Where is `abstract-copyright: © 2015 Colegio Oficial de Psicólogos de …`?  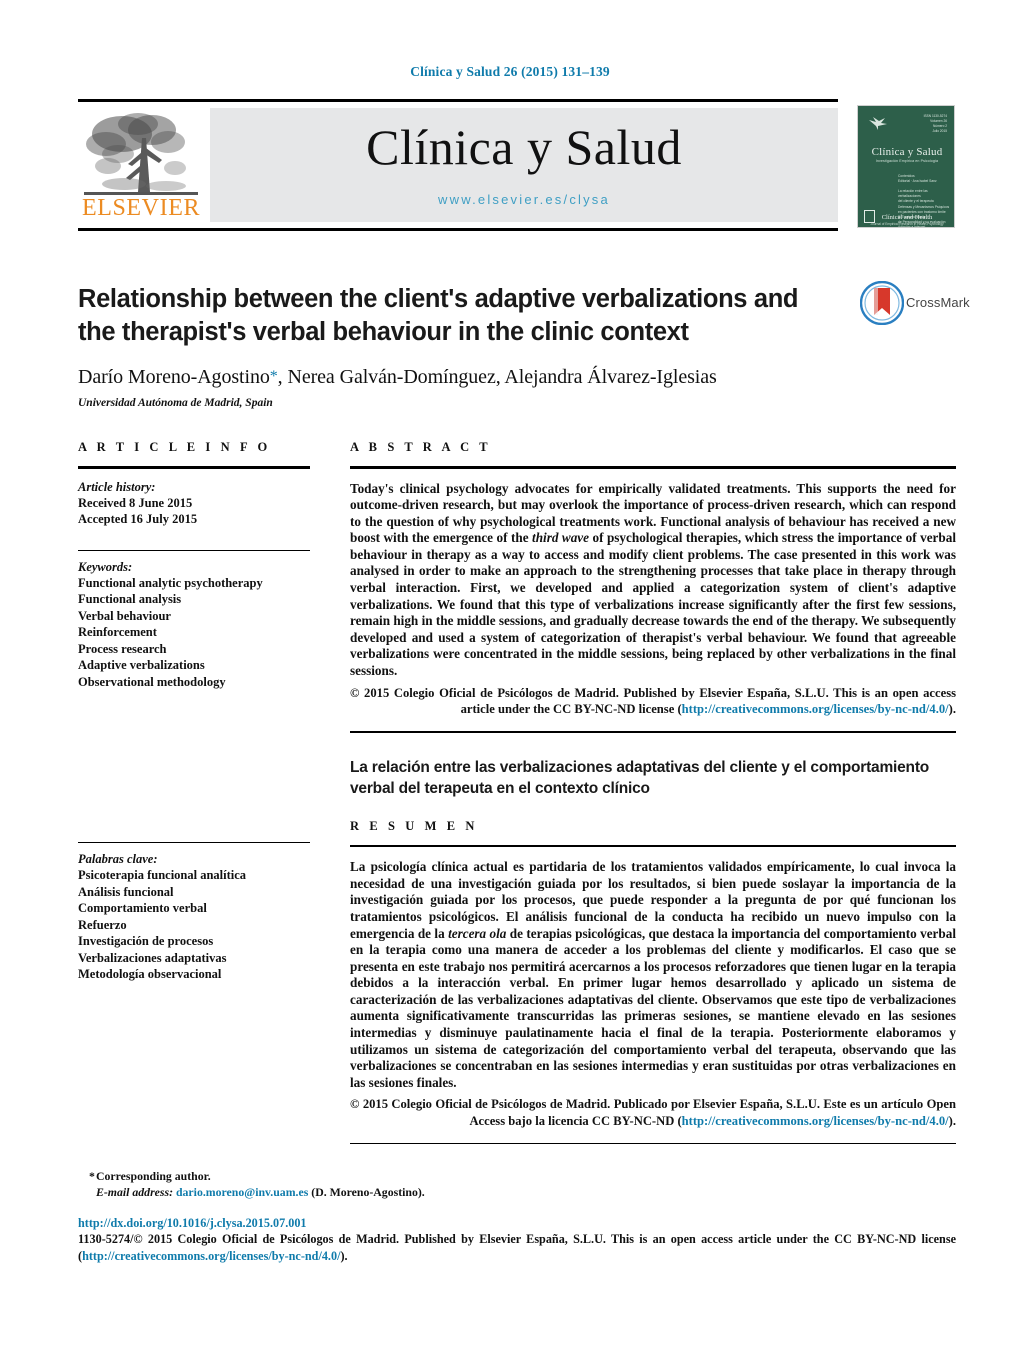
abstract-copyright: © 2015 Colegio Oficial de Psicólogos de … is located at coordinates (653, 701).